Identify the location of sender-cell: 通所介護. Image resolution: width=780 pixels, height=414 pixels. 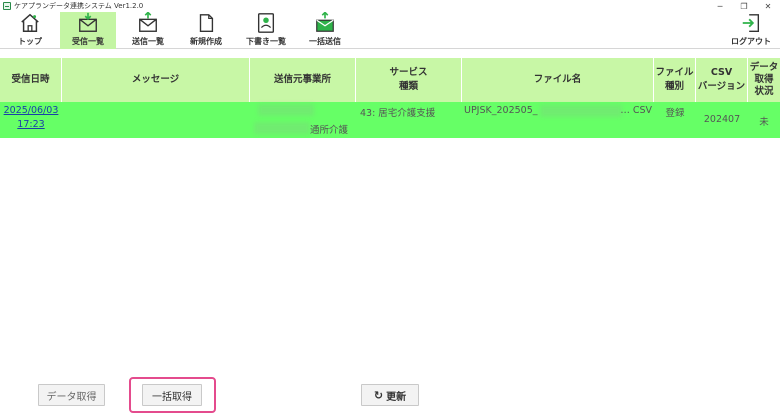
(303, 120).